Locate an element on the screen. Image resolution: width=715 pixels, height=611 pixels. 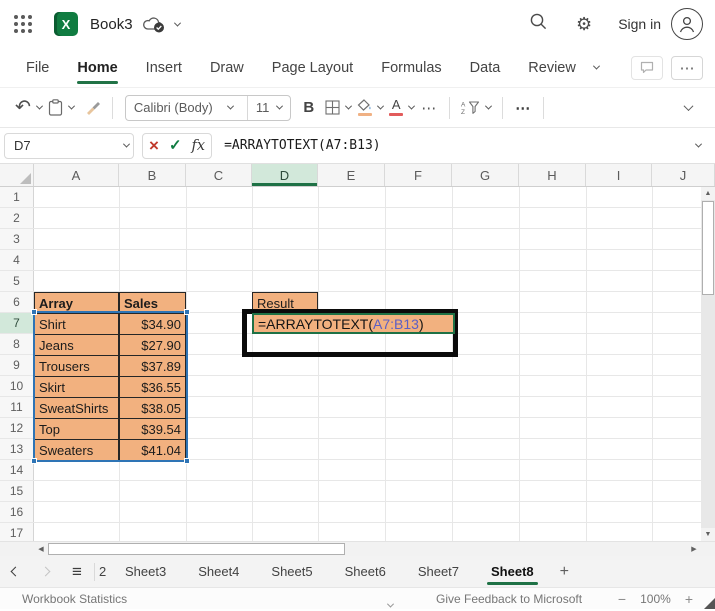
font-name-select: Calibri (Body) is located at coordinates (177, 107).